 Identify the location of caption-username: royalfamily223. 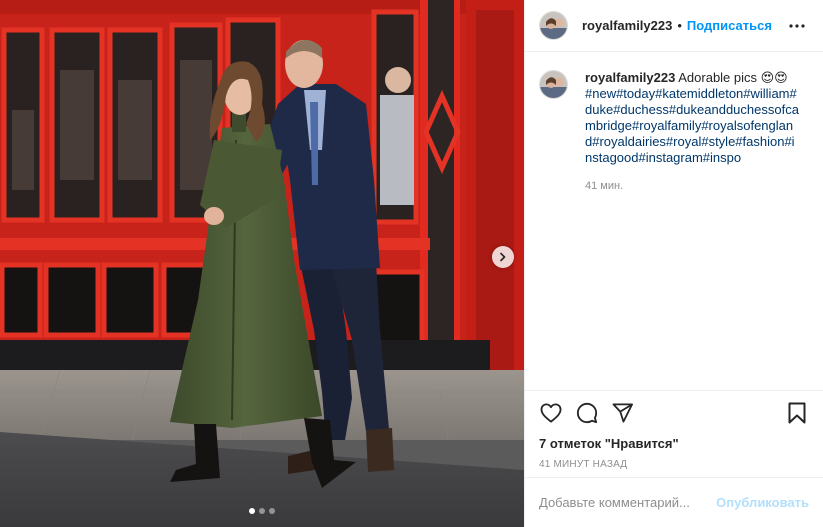
(630, 77).